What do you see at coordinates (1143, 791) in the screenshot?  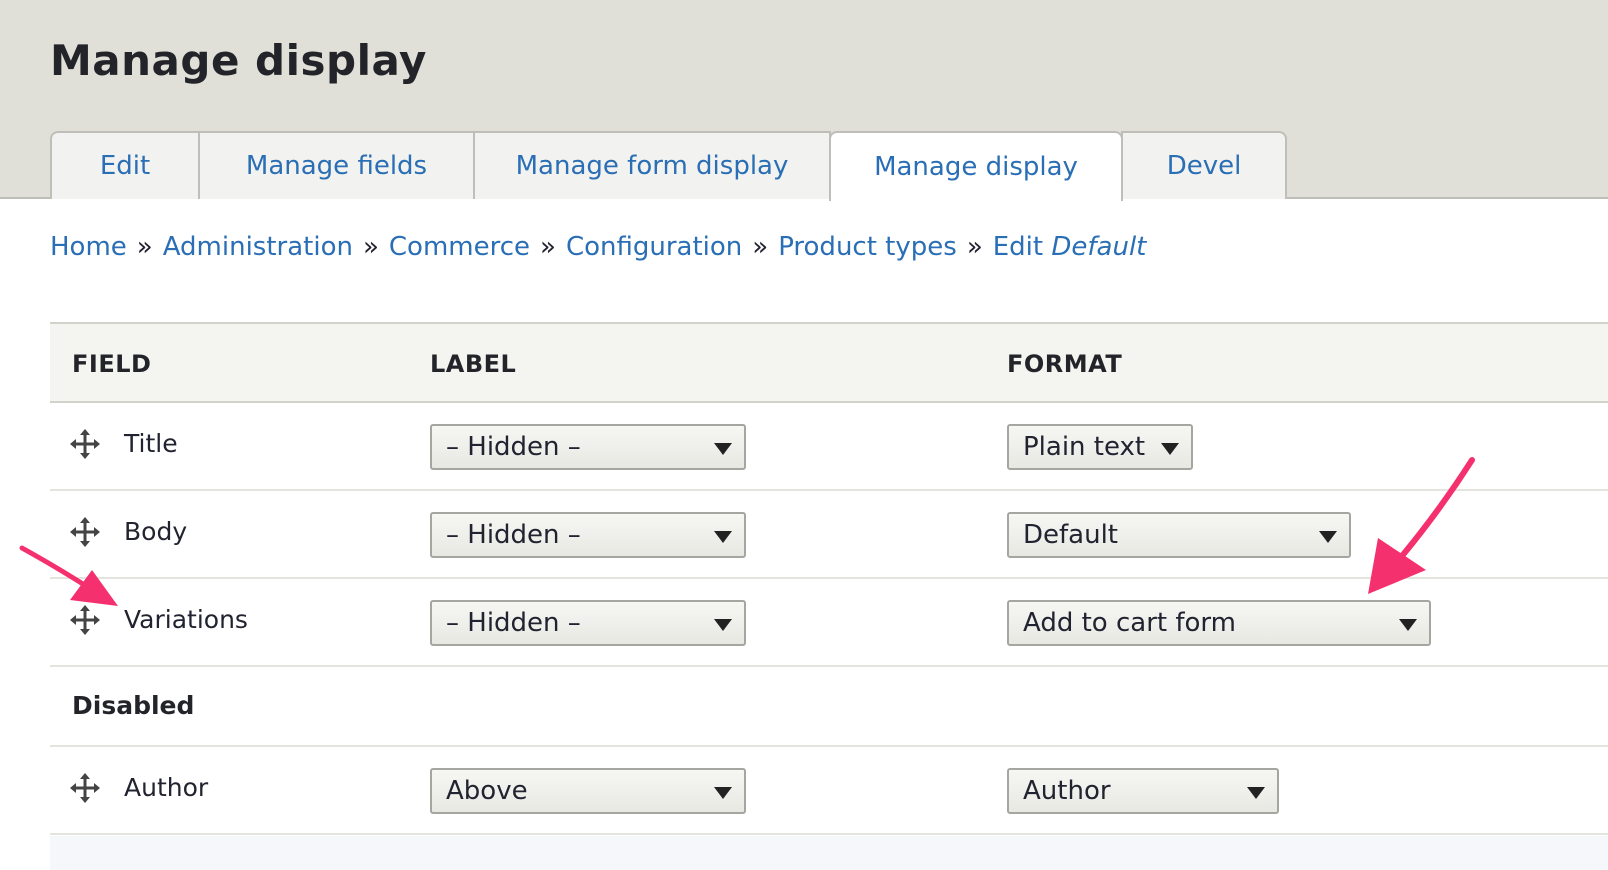 I see `format-select-author: Author` at bounding box center [1143, 791].